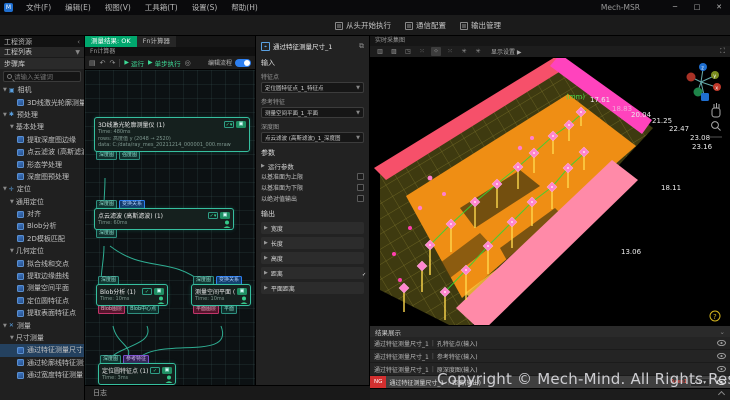  I want to click on node-measure-plane: 深度图 变换关系 测量空间平面 (1) ▣ Time: 10ms 平面图层 平面, so click(221, 295).